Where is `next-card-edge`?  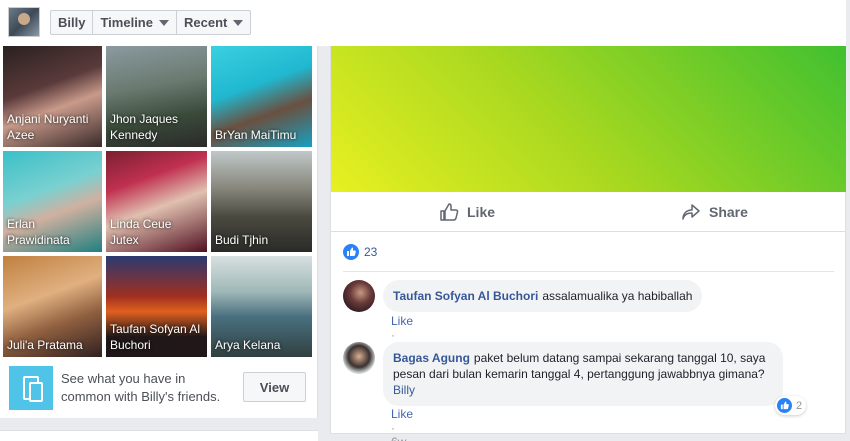 next-card-edge is located at coordinates (159, 435).